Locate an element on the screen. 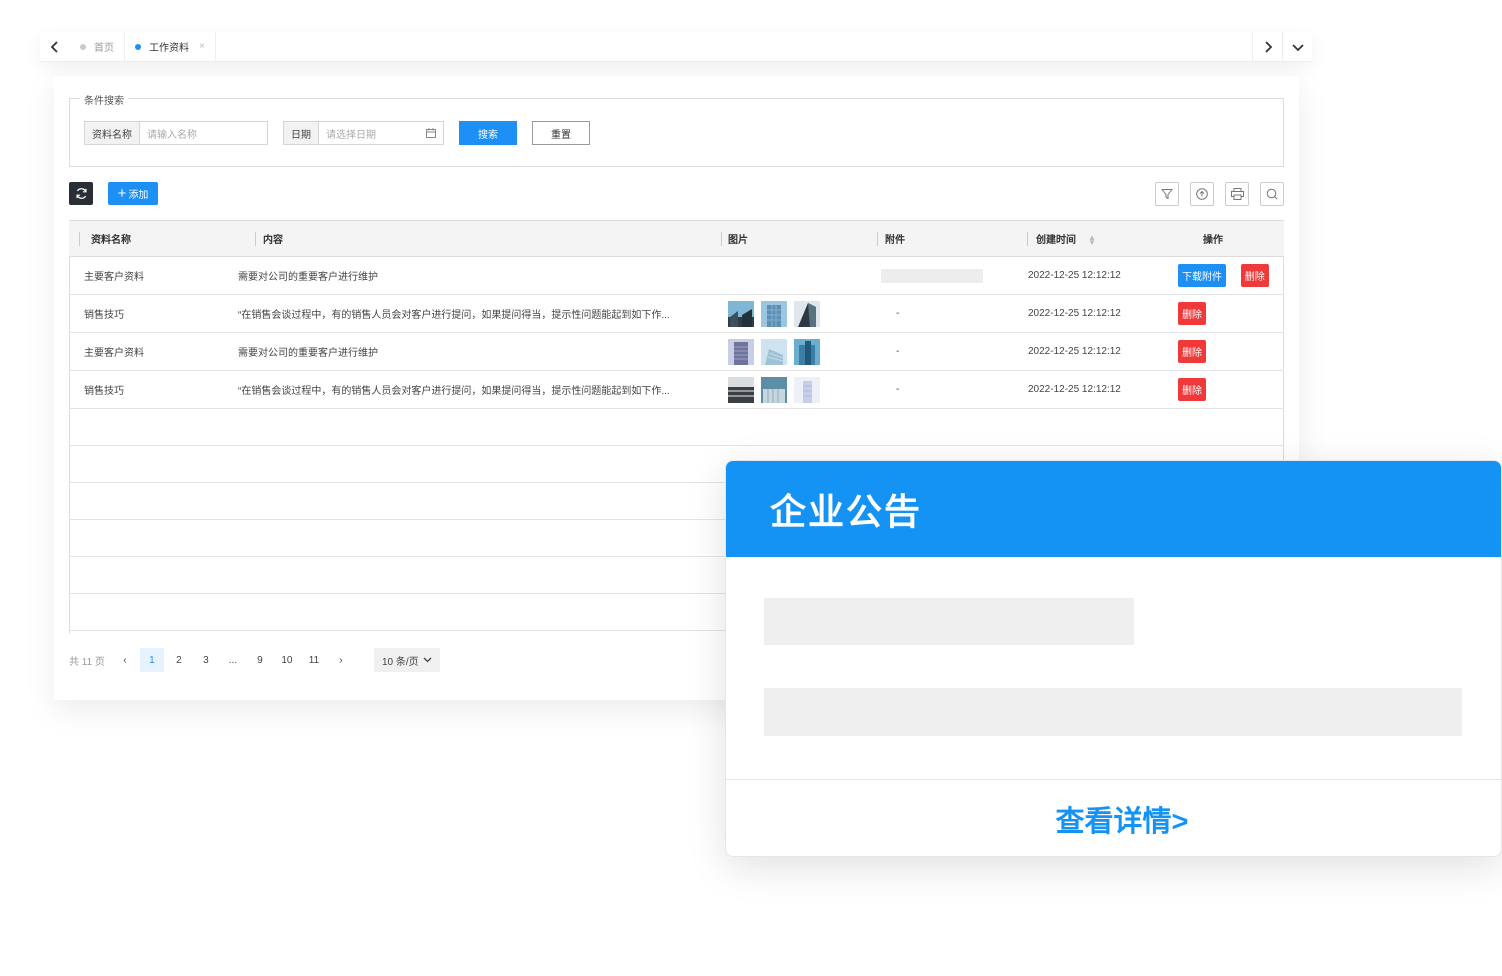 The height and width of the screenshot is (976, 1502). date-field-label: 日期 is located at coordinates (301, 133).